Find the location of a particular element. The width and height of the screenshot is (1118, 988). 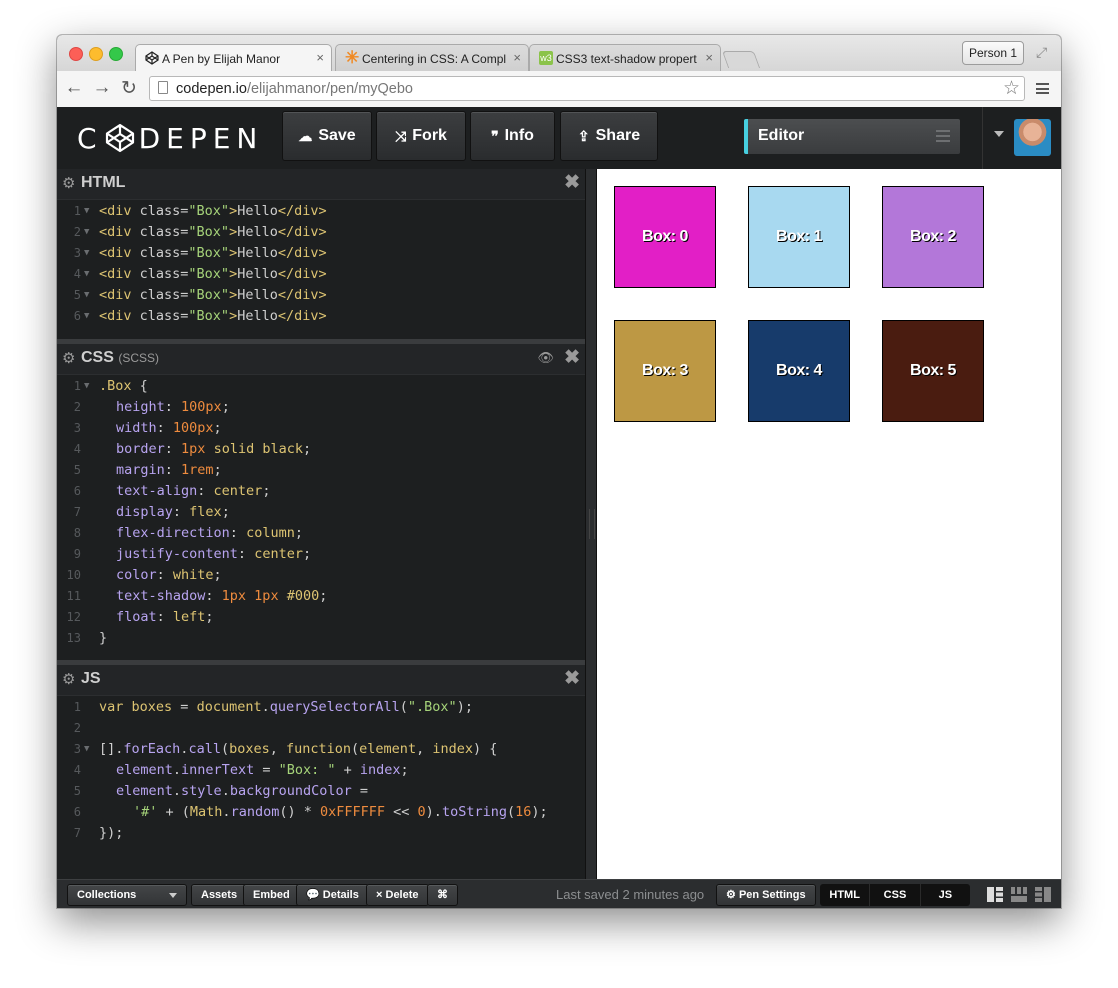

code-line: 7 display: flex; is located at coordinates (321, 512).